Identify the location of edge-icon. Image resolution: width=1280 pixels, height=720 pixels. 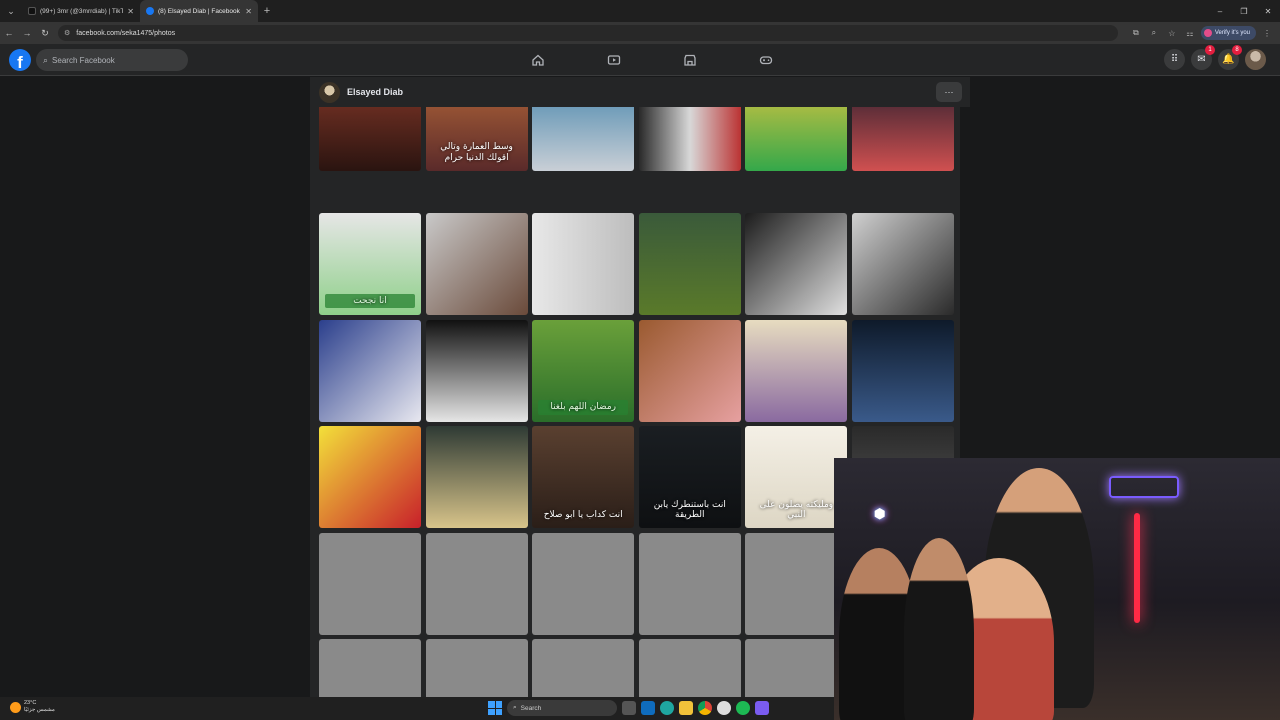
(667, 708).